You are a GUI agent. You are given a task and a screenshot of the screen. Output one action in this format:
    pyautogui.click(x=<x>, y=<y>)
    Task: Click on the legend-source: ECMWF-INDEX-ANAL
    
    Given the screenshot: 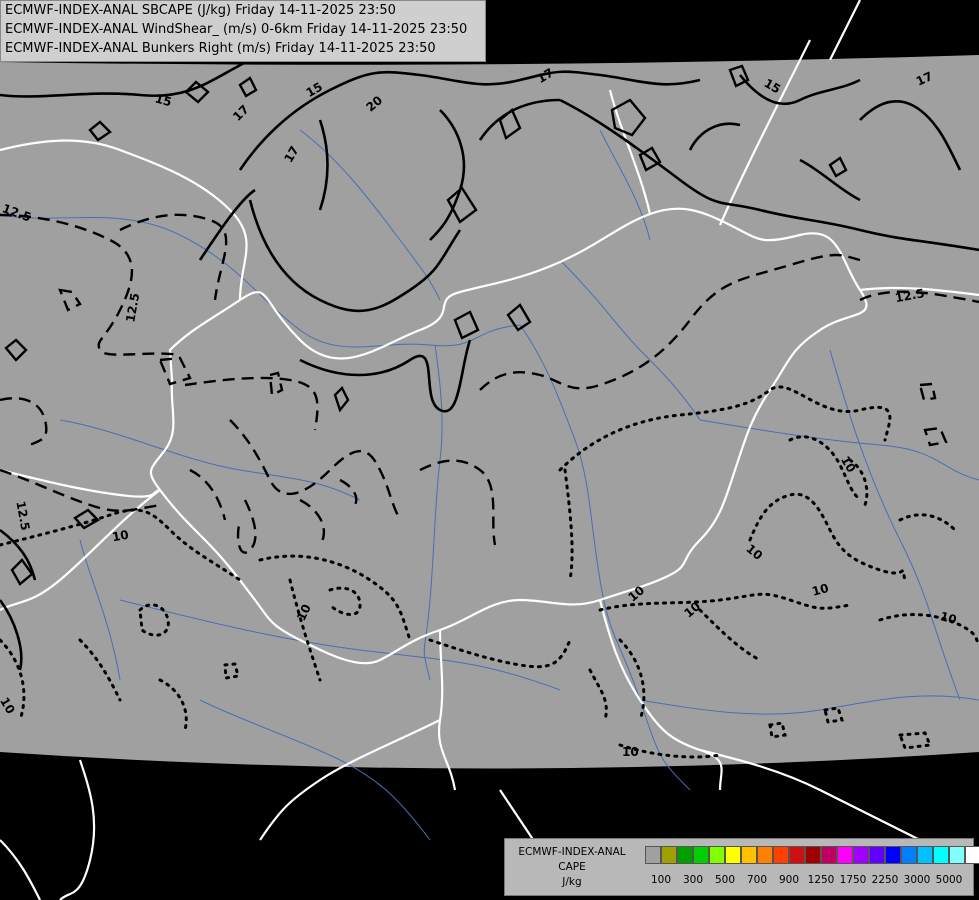 What is the action you would take?
    pyautogui.click(x=572, y=852)
    